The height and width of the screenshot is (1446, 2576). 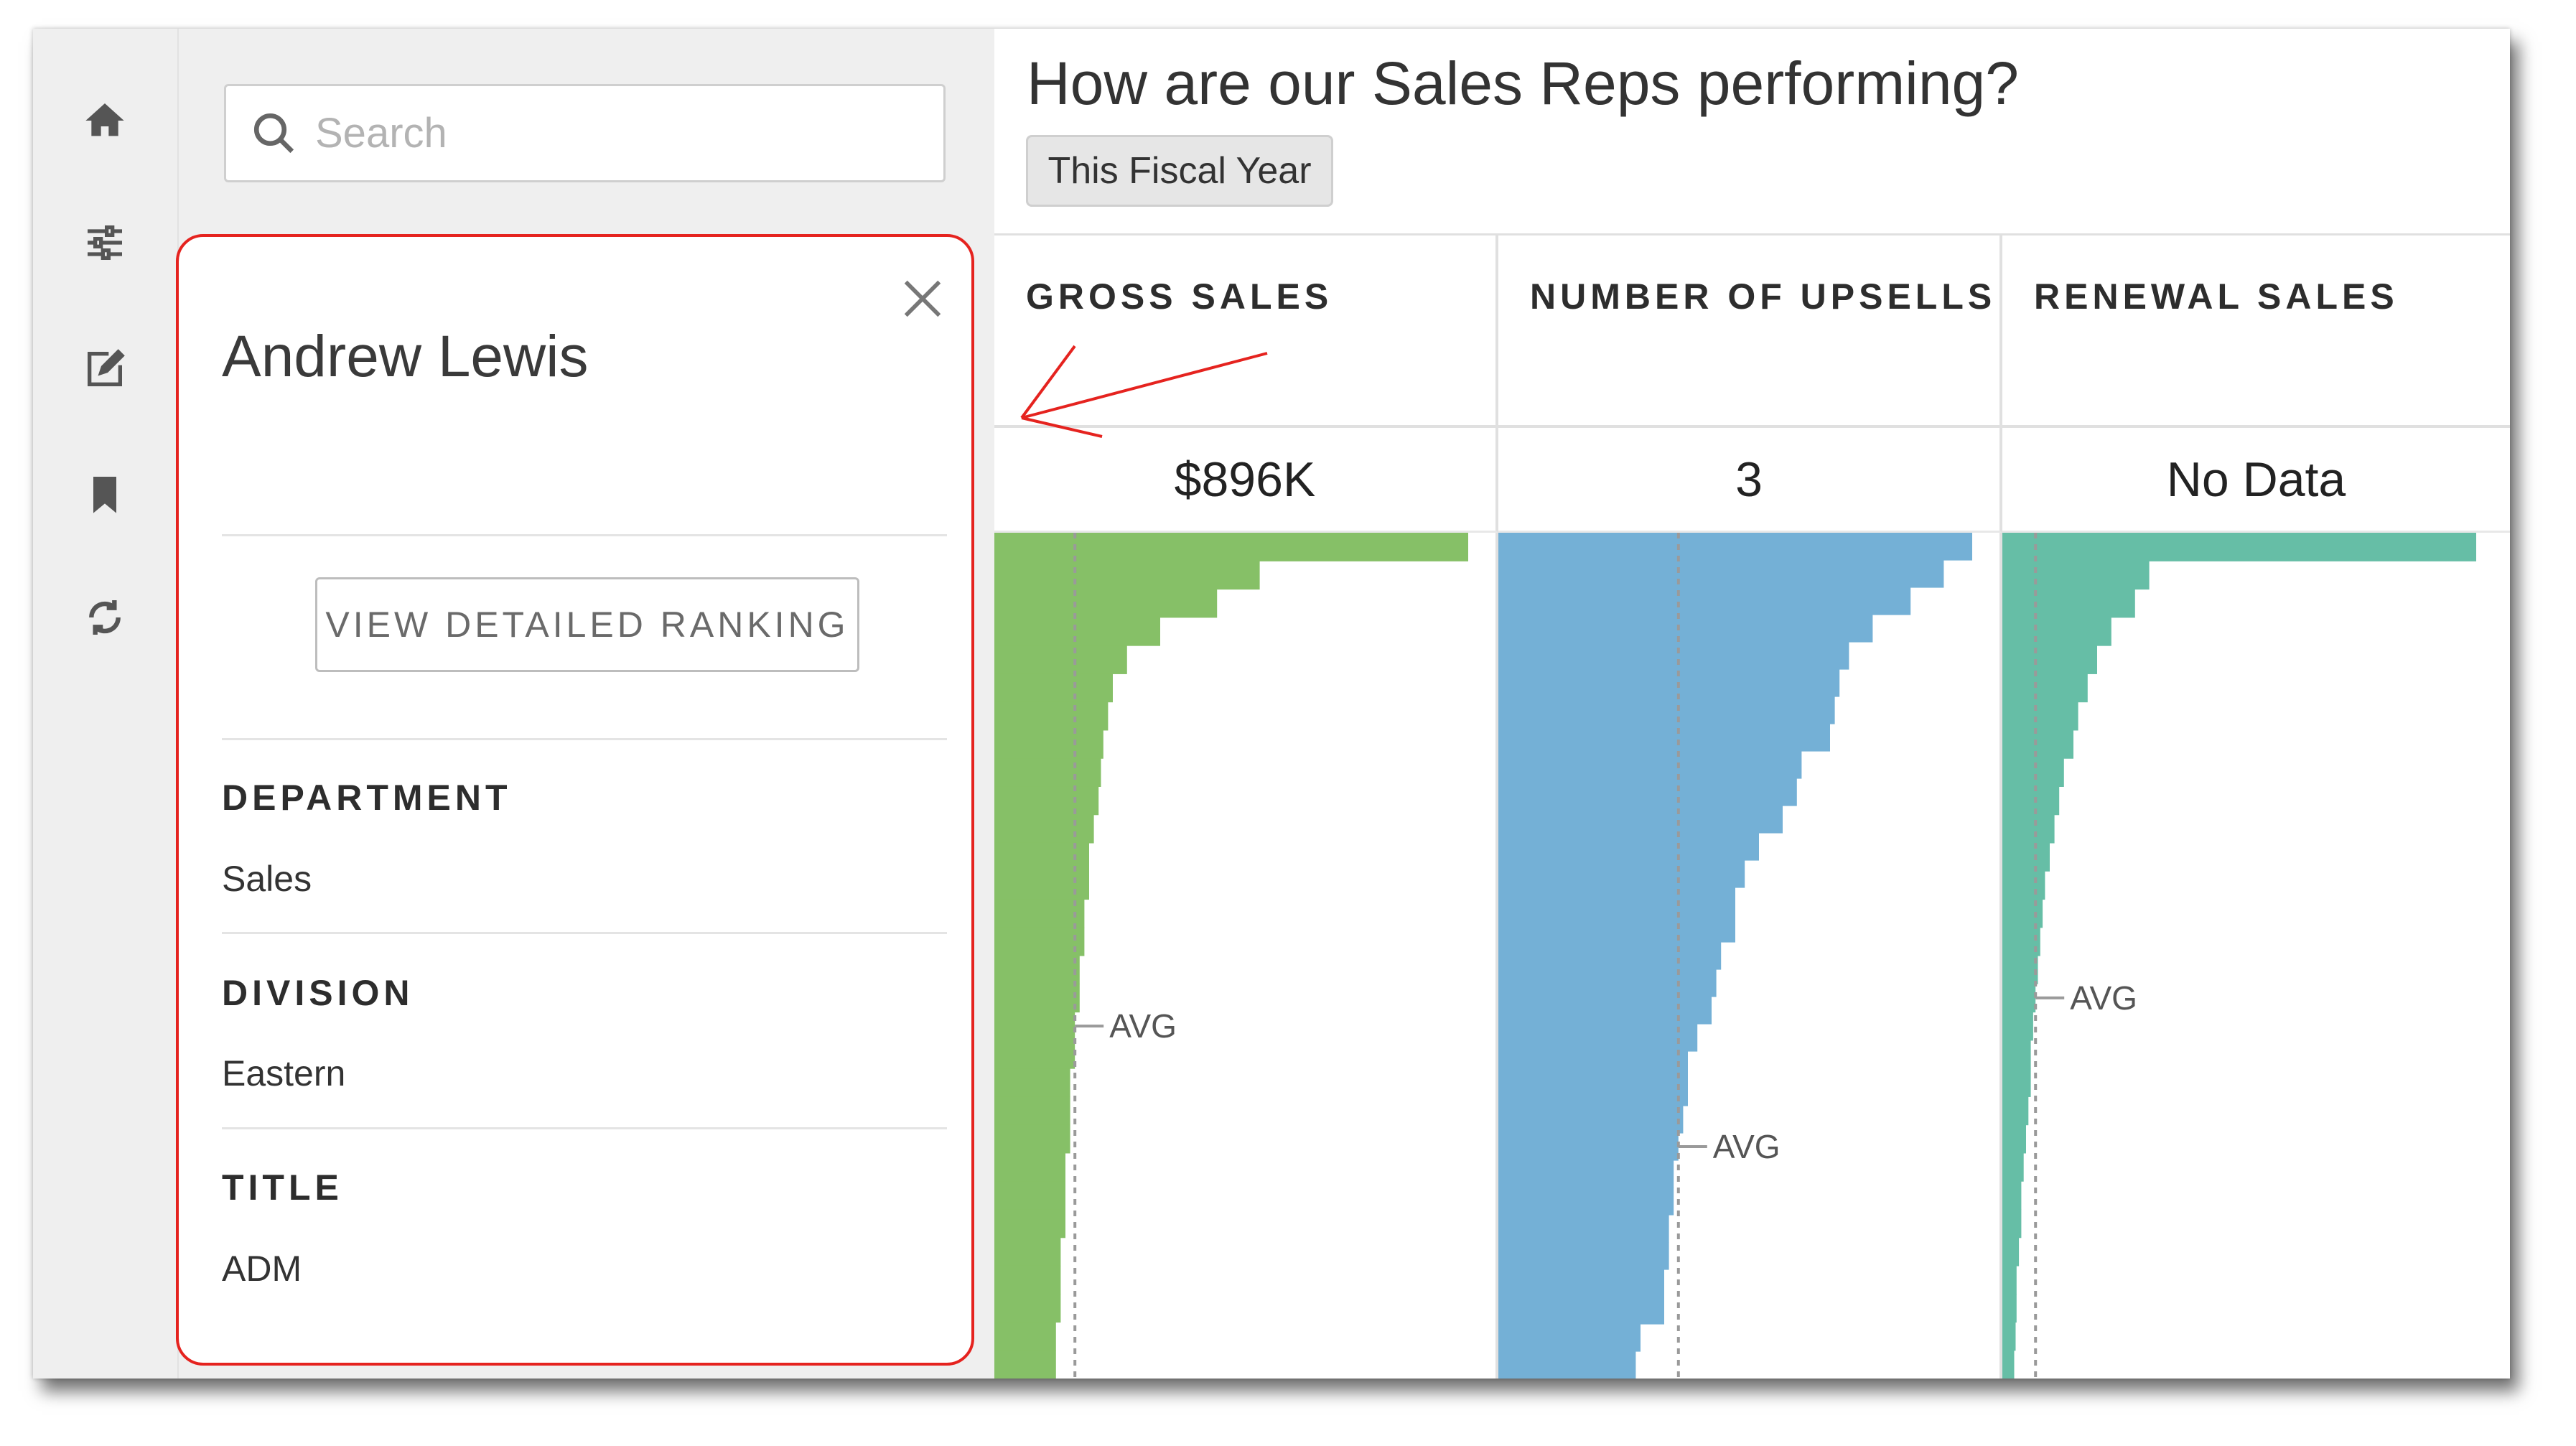 I want to click on close-icon, so click(x=922, y=298).